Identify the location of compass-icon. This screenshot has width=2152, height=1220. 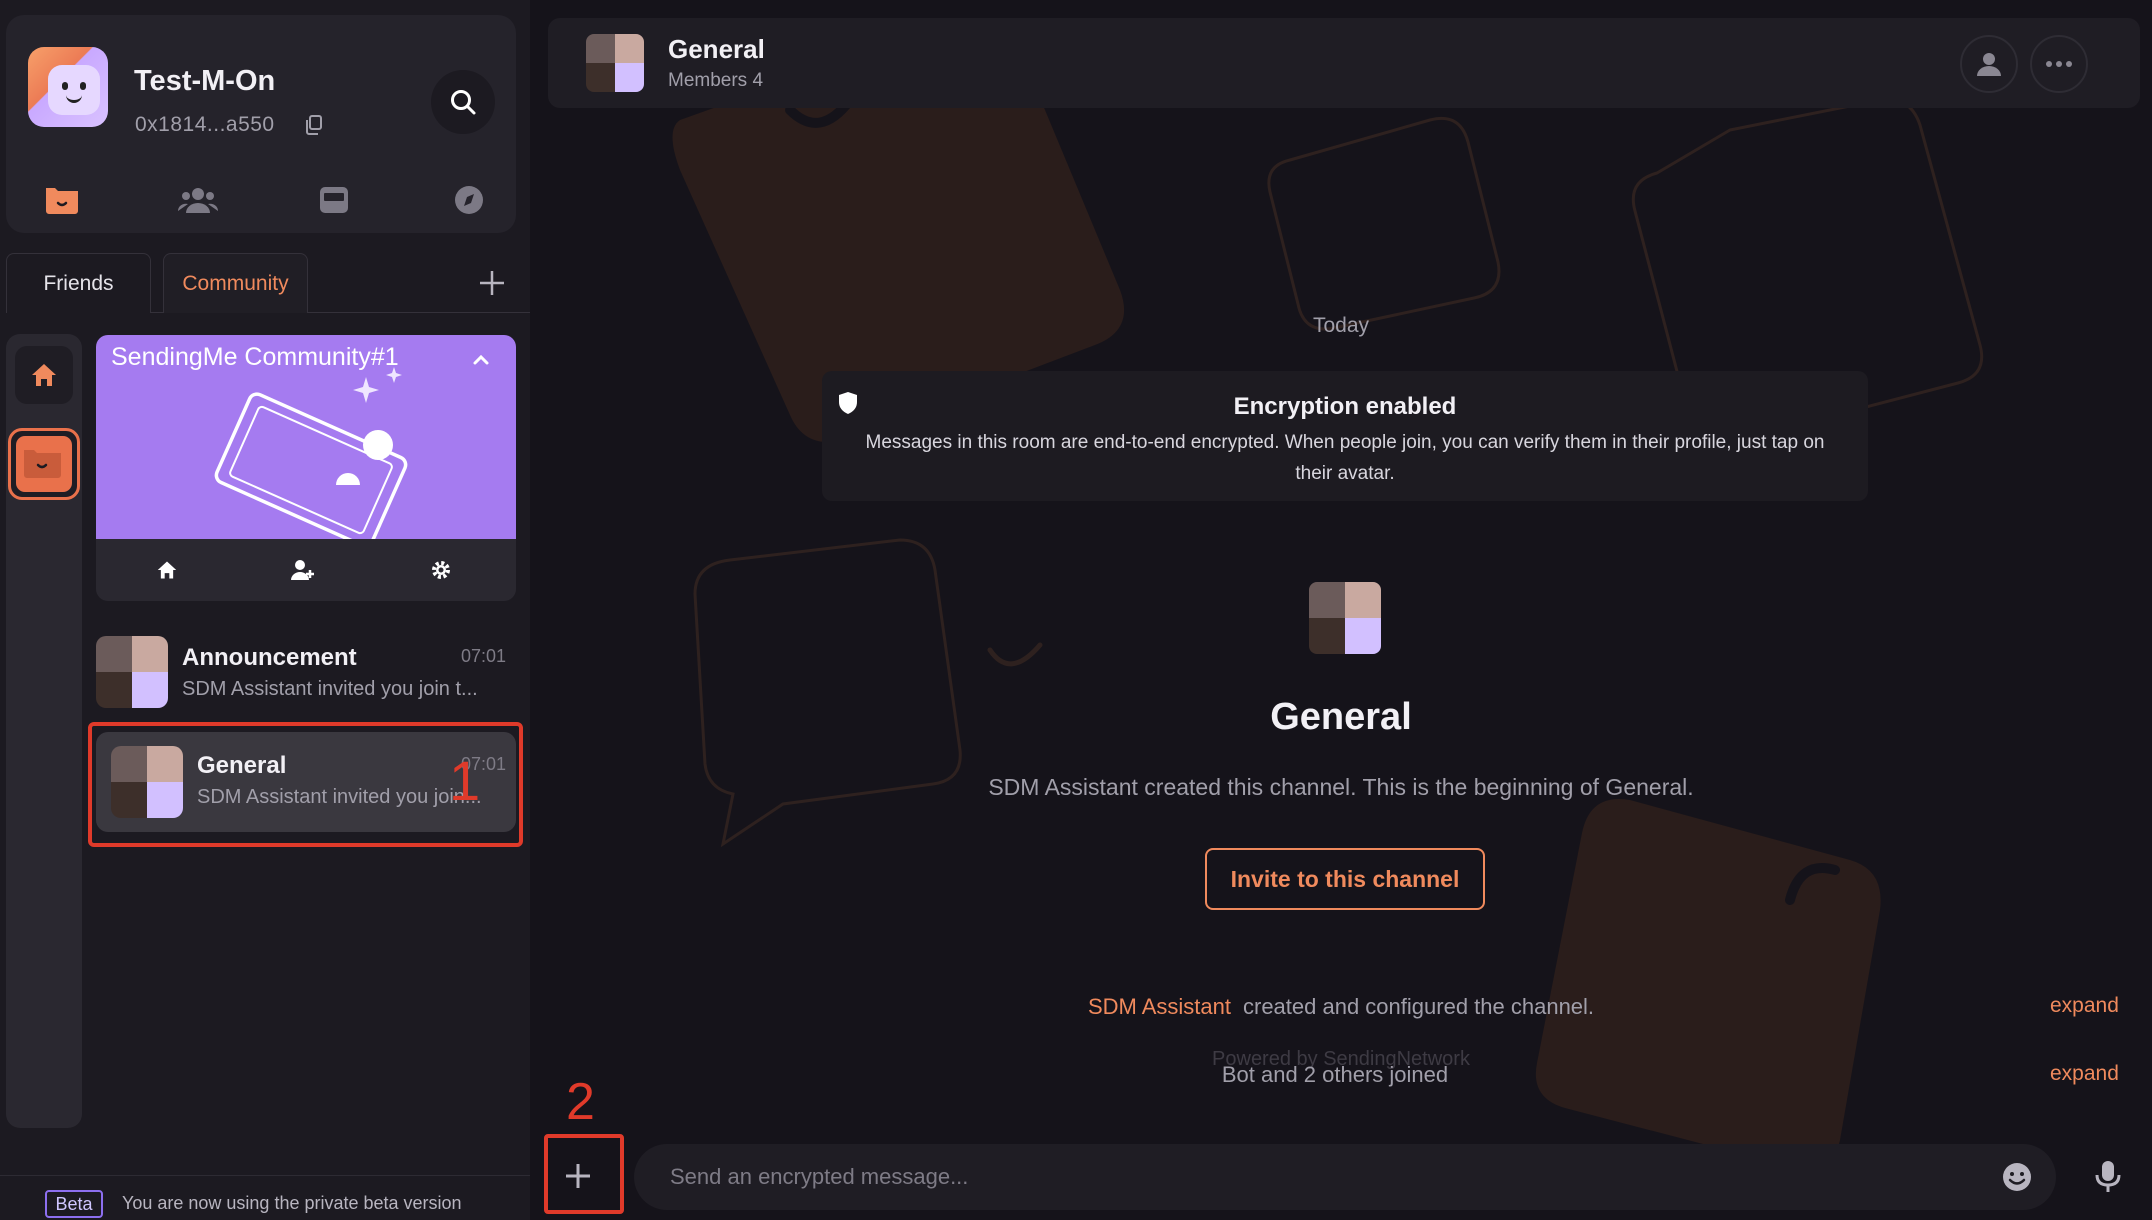
(469, 200).